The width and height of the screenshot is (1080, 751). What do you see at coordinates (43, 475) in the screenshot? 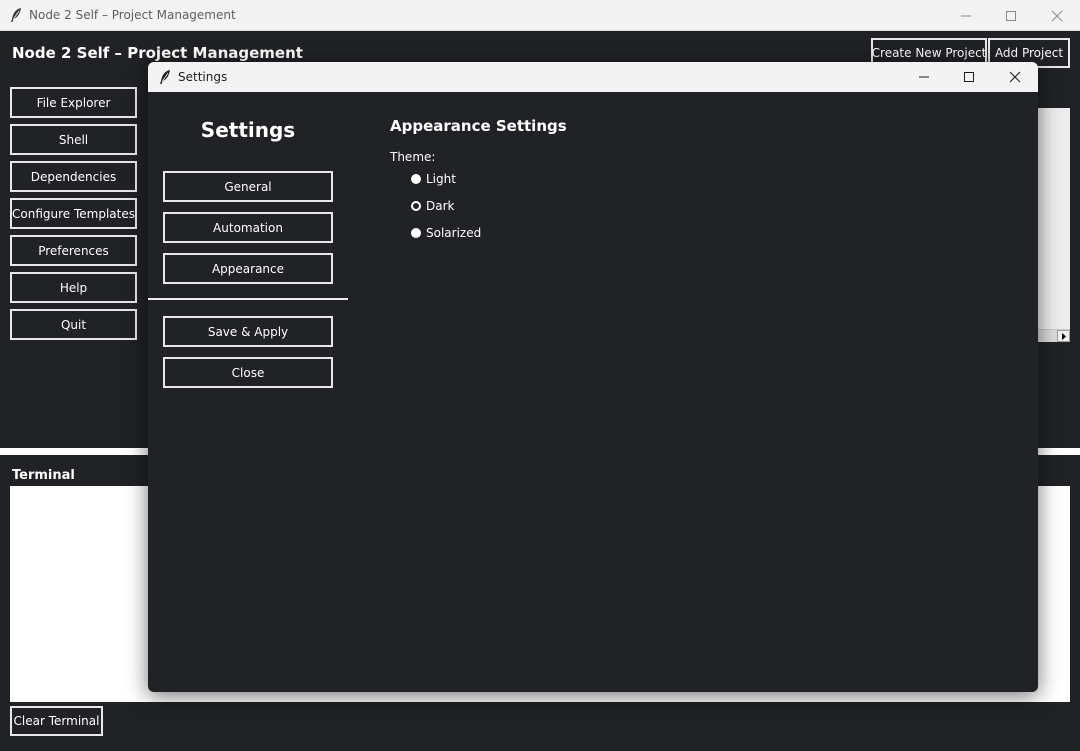
I see `terminal-label: Terminal` at bounding box center [43, 475].